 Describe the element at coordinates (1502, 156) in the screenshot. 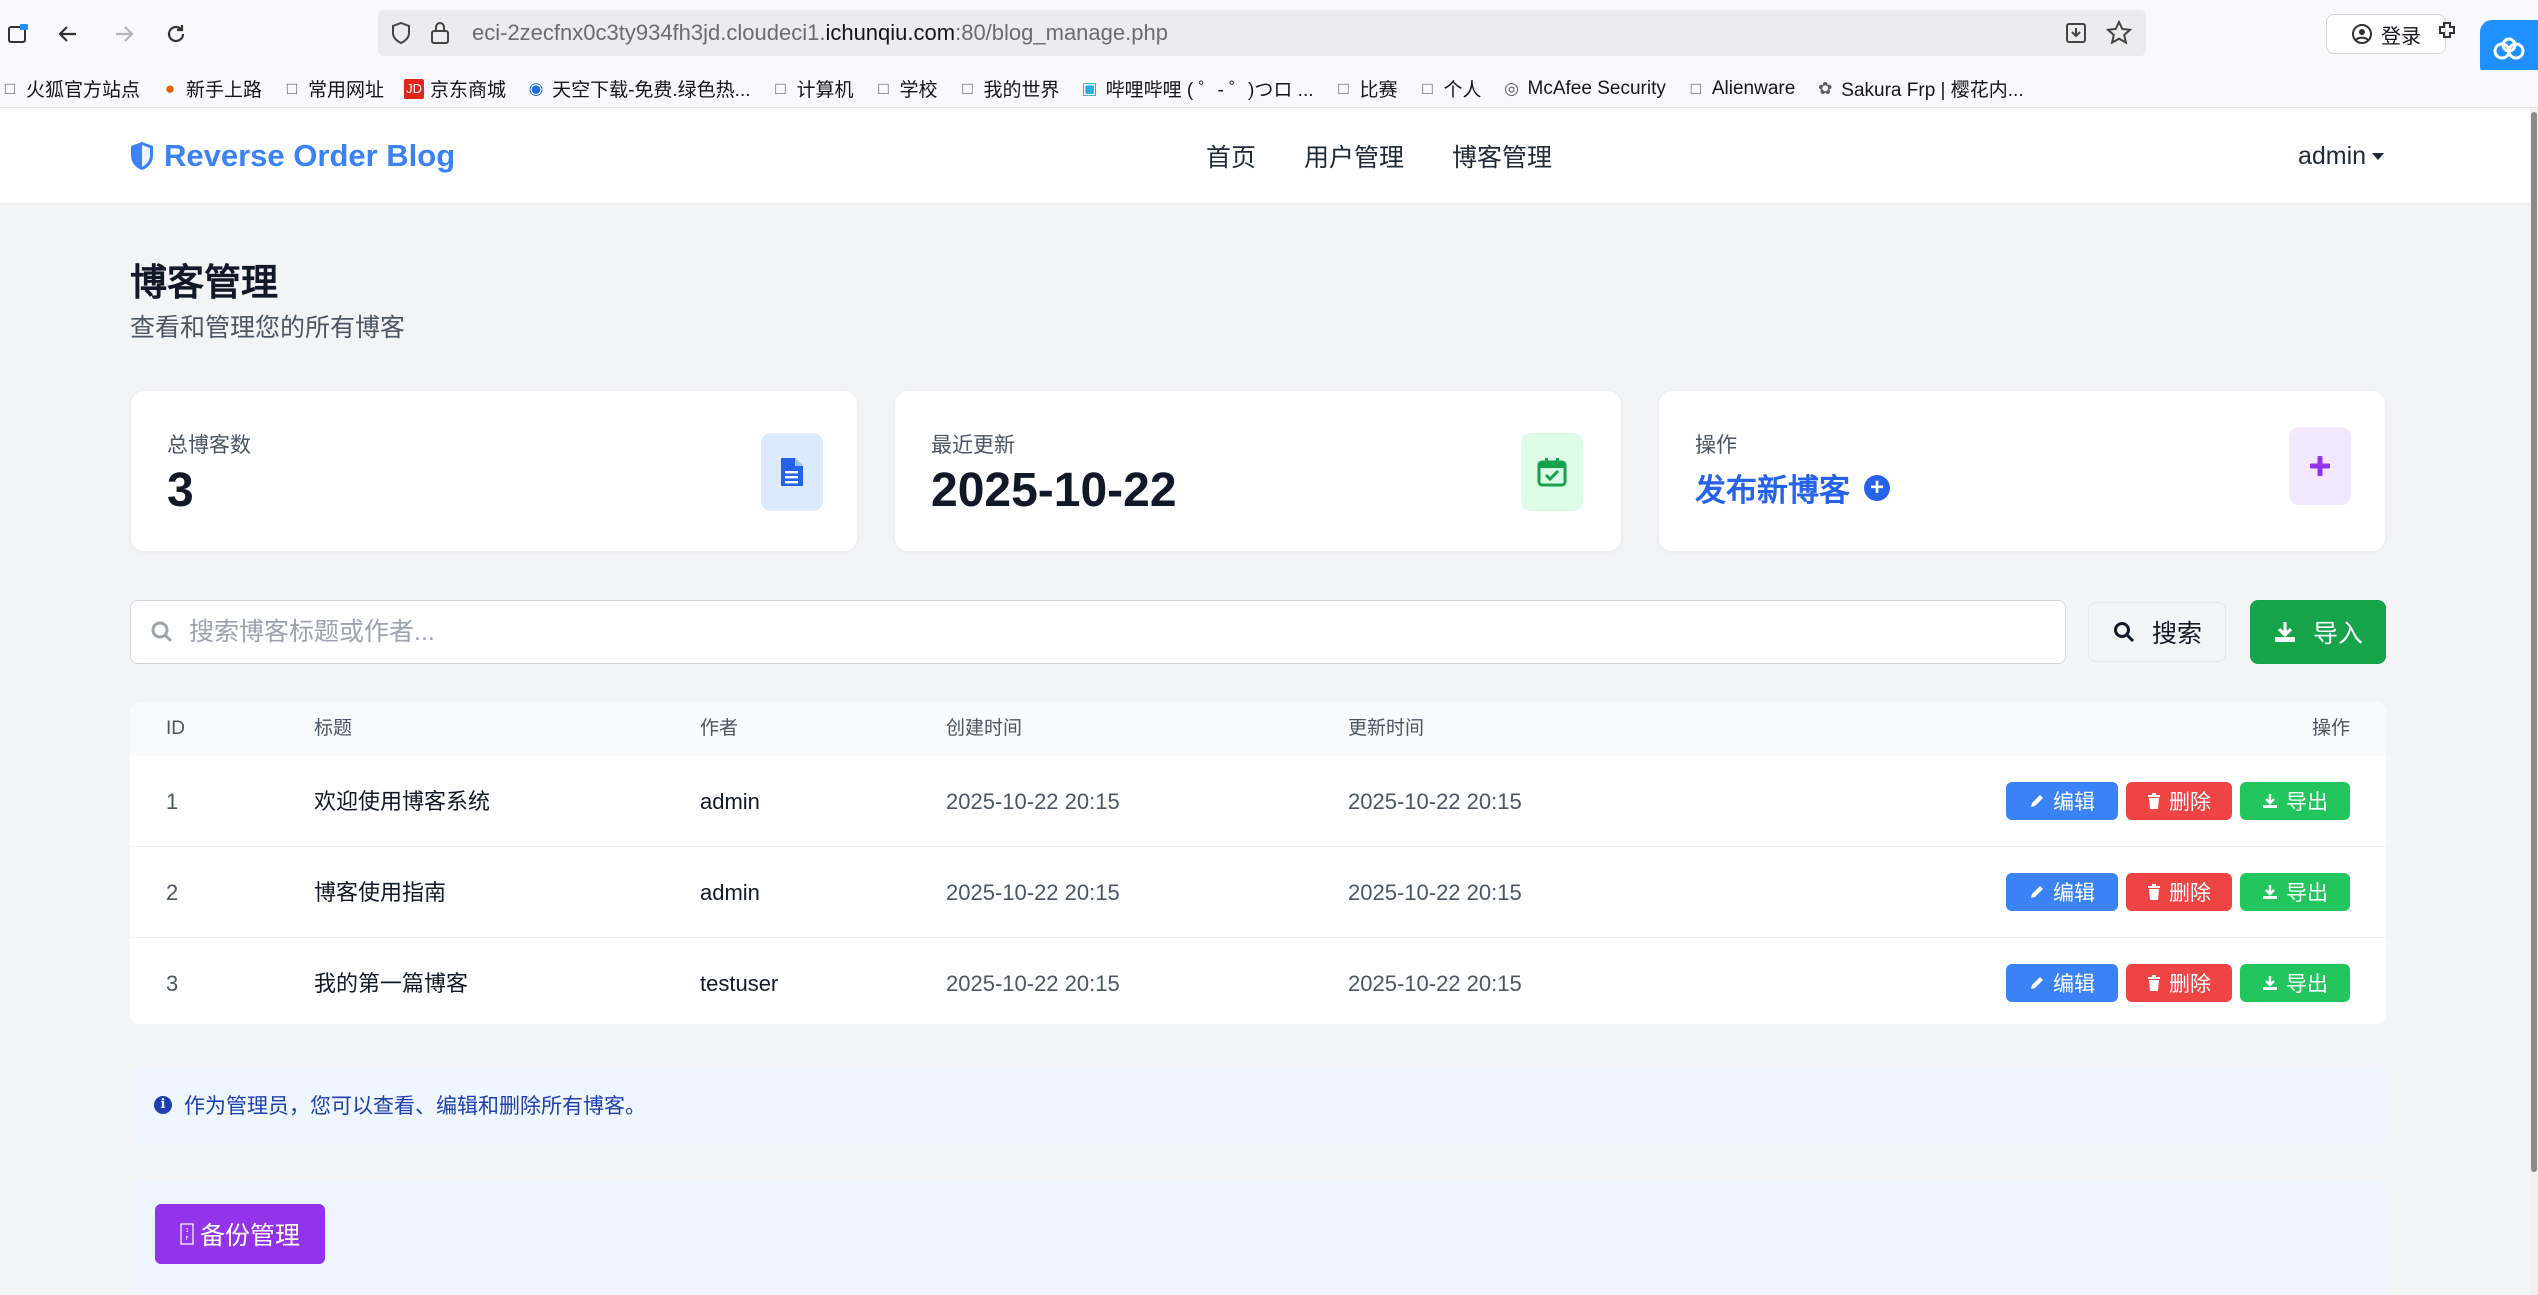

I see `nav-blog-management: 博客管理` at that location.